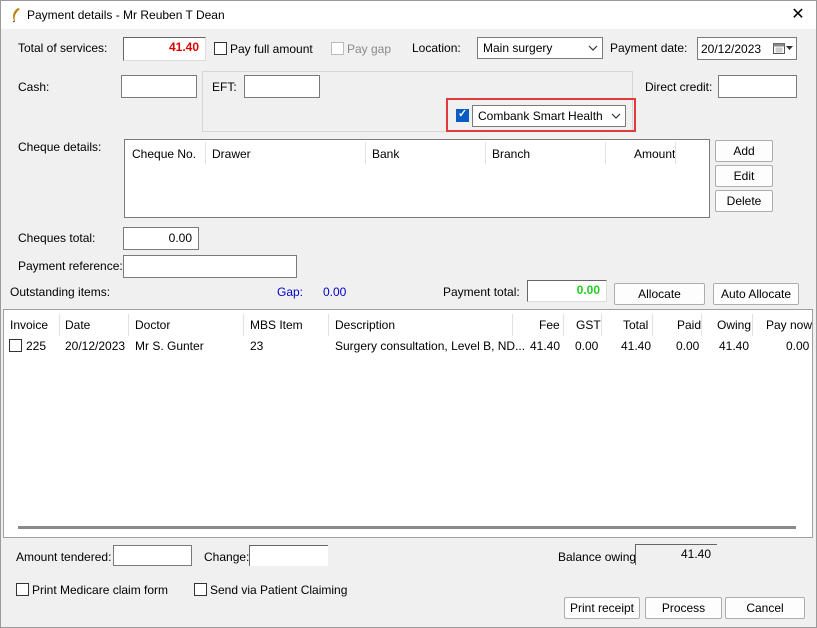 This screenshot has width=817, height=628. Describe the element at coordinates (757, 86) in the screenshot. I see `direct-credit-input` at that location.